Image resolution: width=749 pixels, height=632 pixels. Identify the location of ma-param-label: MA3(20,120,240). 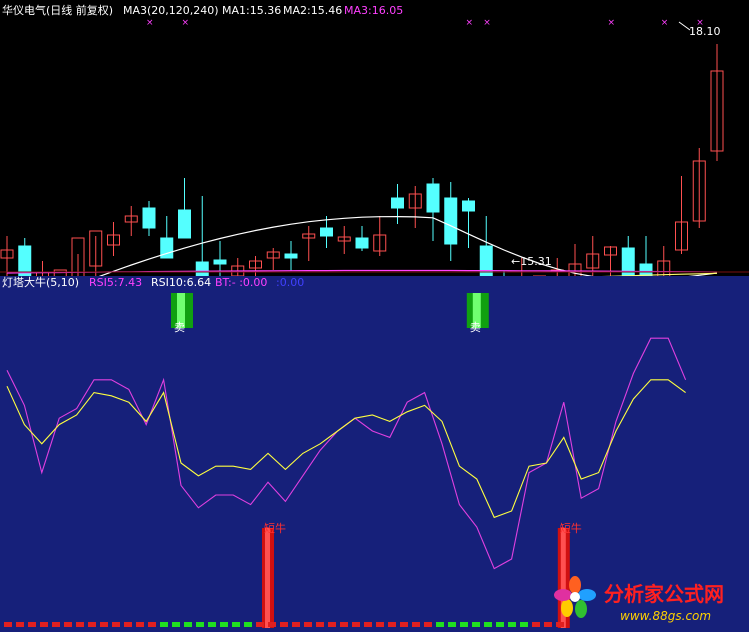
(171, 10).